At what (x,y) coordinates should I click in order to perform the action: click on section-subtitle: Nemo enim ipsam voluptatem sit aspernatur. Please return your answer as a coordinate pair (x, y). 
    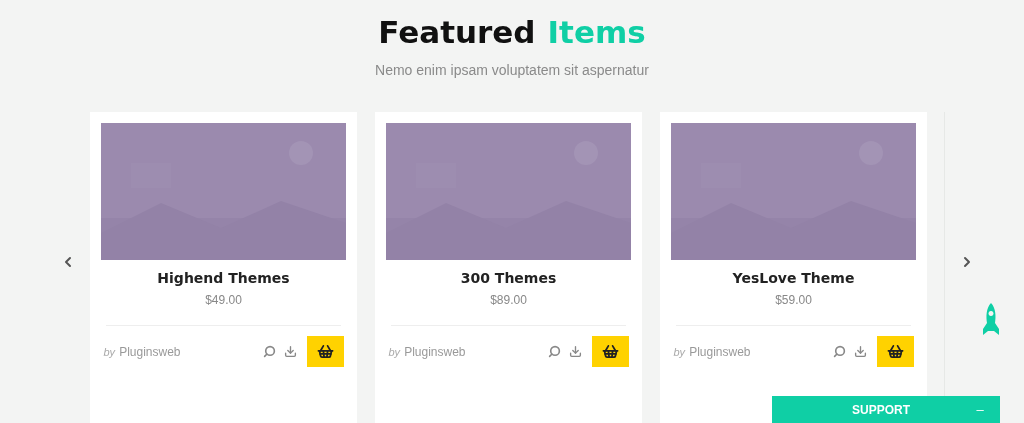
    Looking at the image, I should click on (512, 70).